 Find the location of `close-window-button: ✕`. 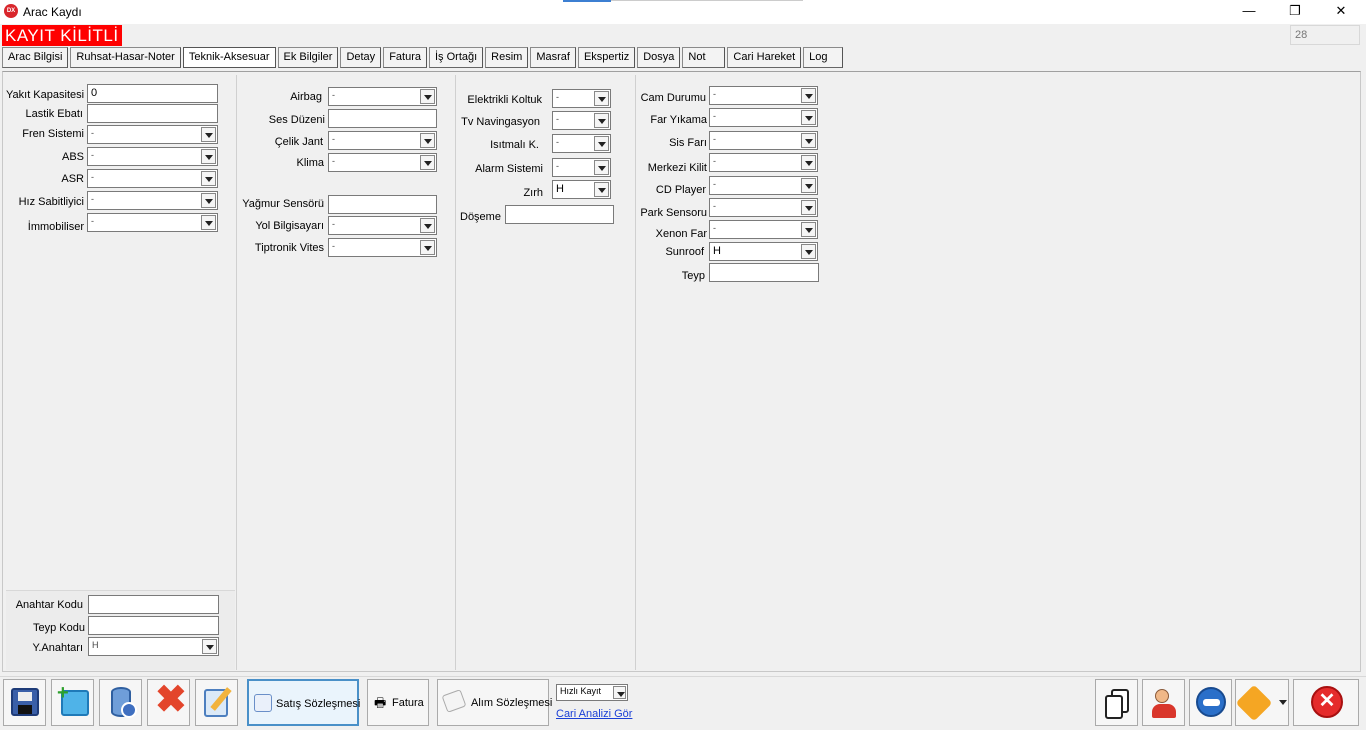

close-window-button: ✕ is located at coordinates (1341, 12).